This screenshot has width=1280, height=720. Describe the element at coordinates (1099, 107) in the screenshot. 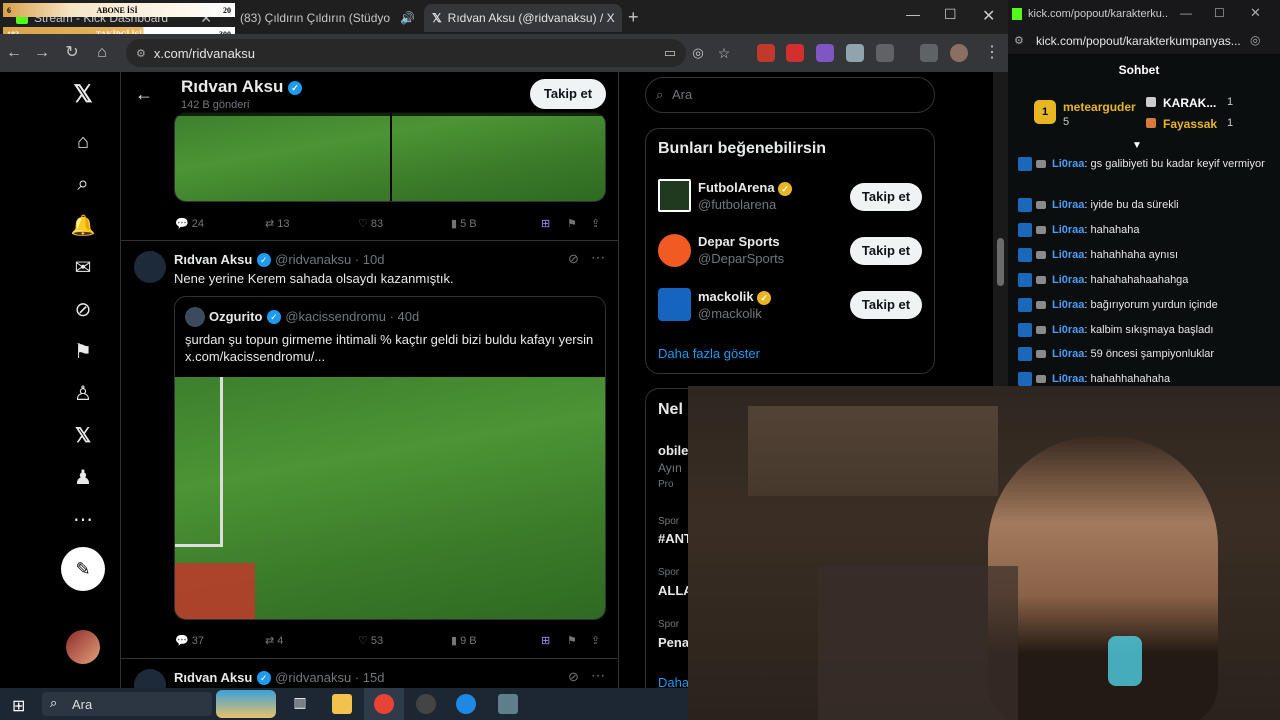

I see `leader-name: metearguder` at that location.